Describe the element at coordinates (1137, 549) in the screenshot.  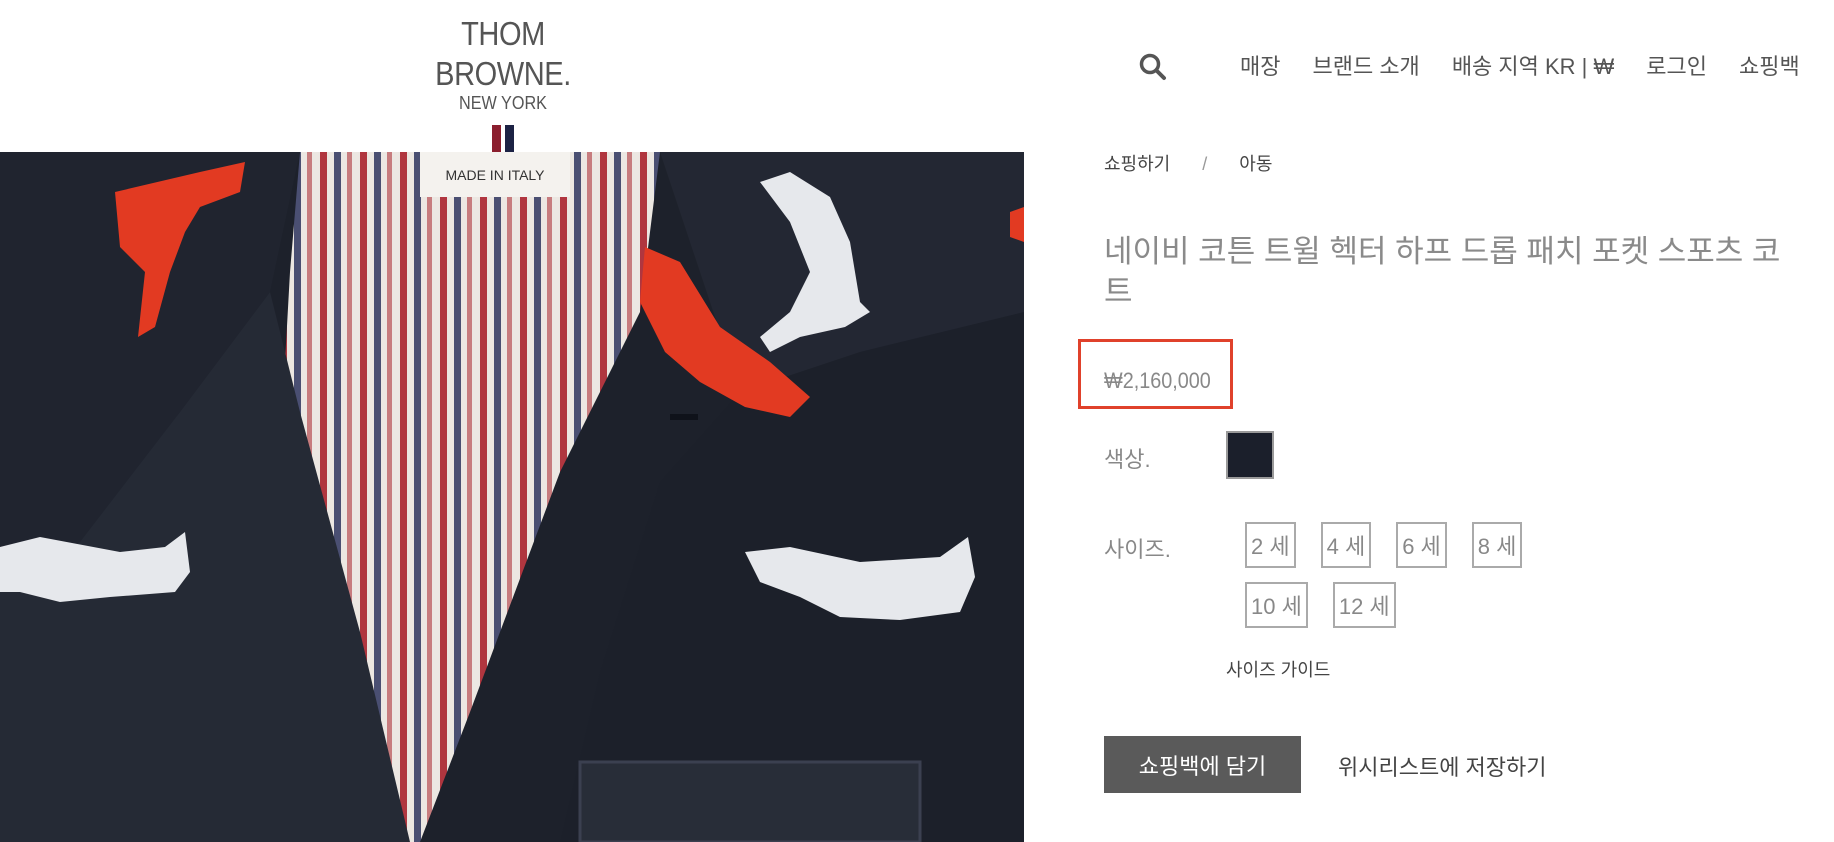
I see `size-label: 사이즈.` at that location.